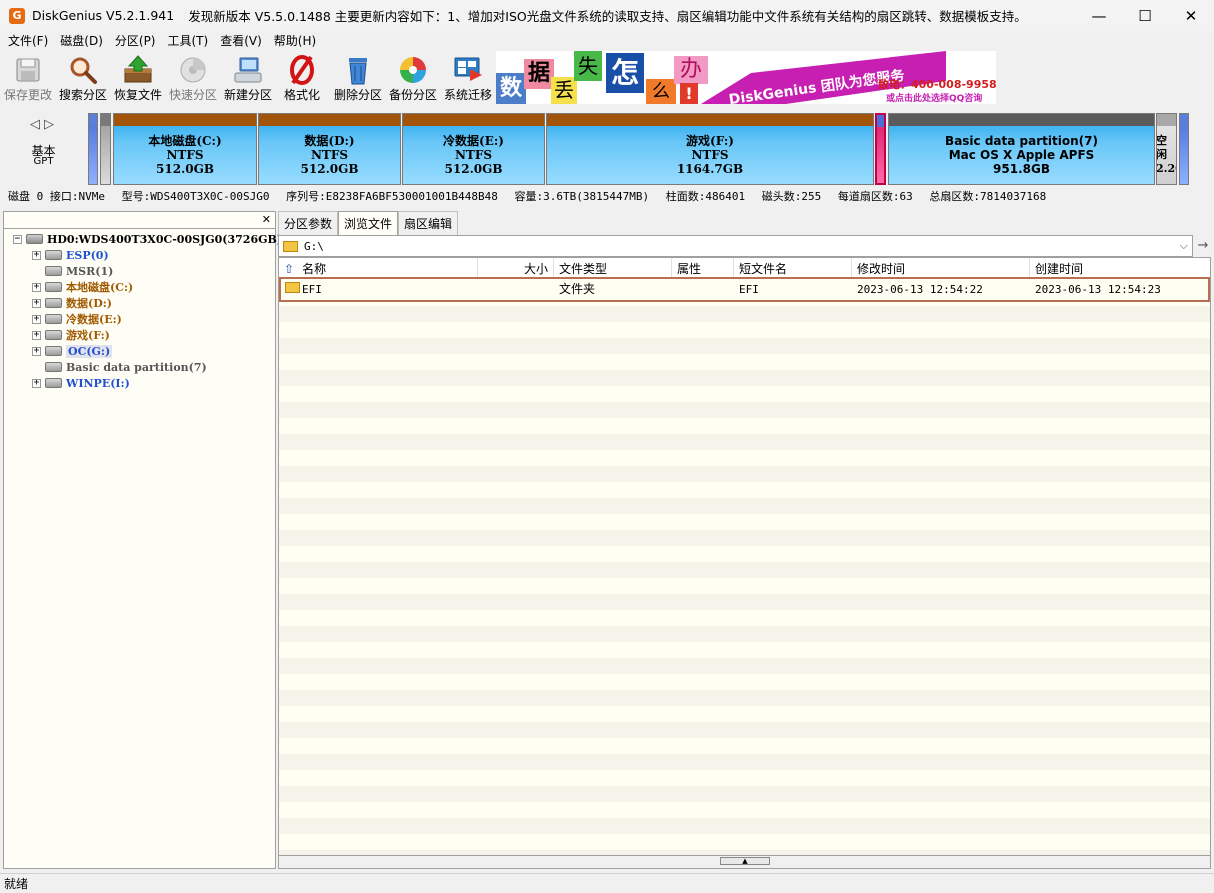 This screenshot has height=893, width=1214. What do you see at coordinates (358, 78) in the screenshot?
I see `delete-partition-button: 删除分区` at bounding box center [358, 78].